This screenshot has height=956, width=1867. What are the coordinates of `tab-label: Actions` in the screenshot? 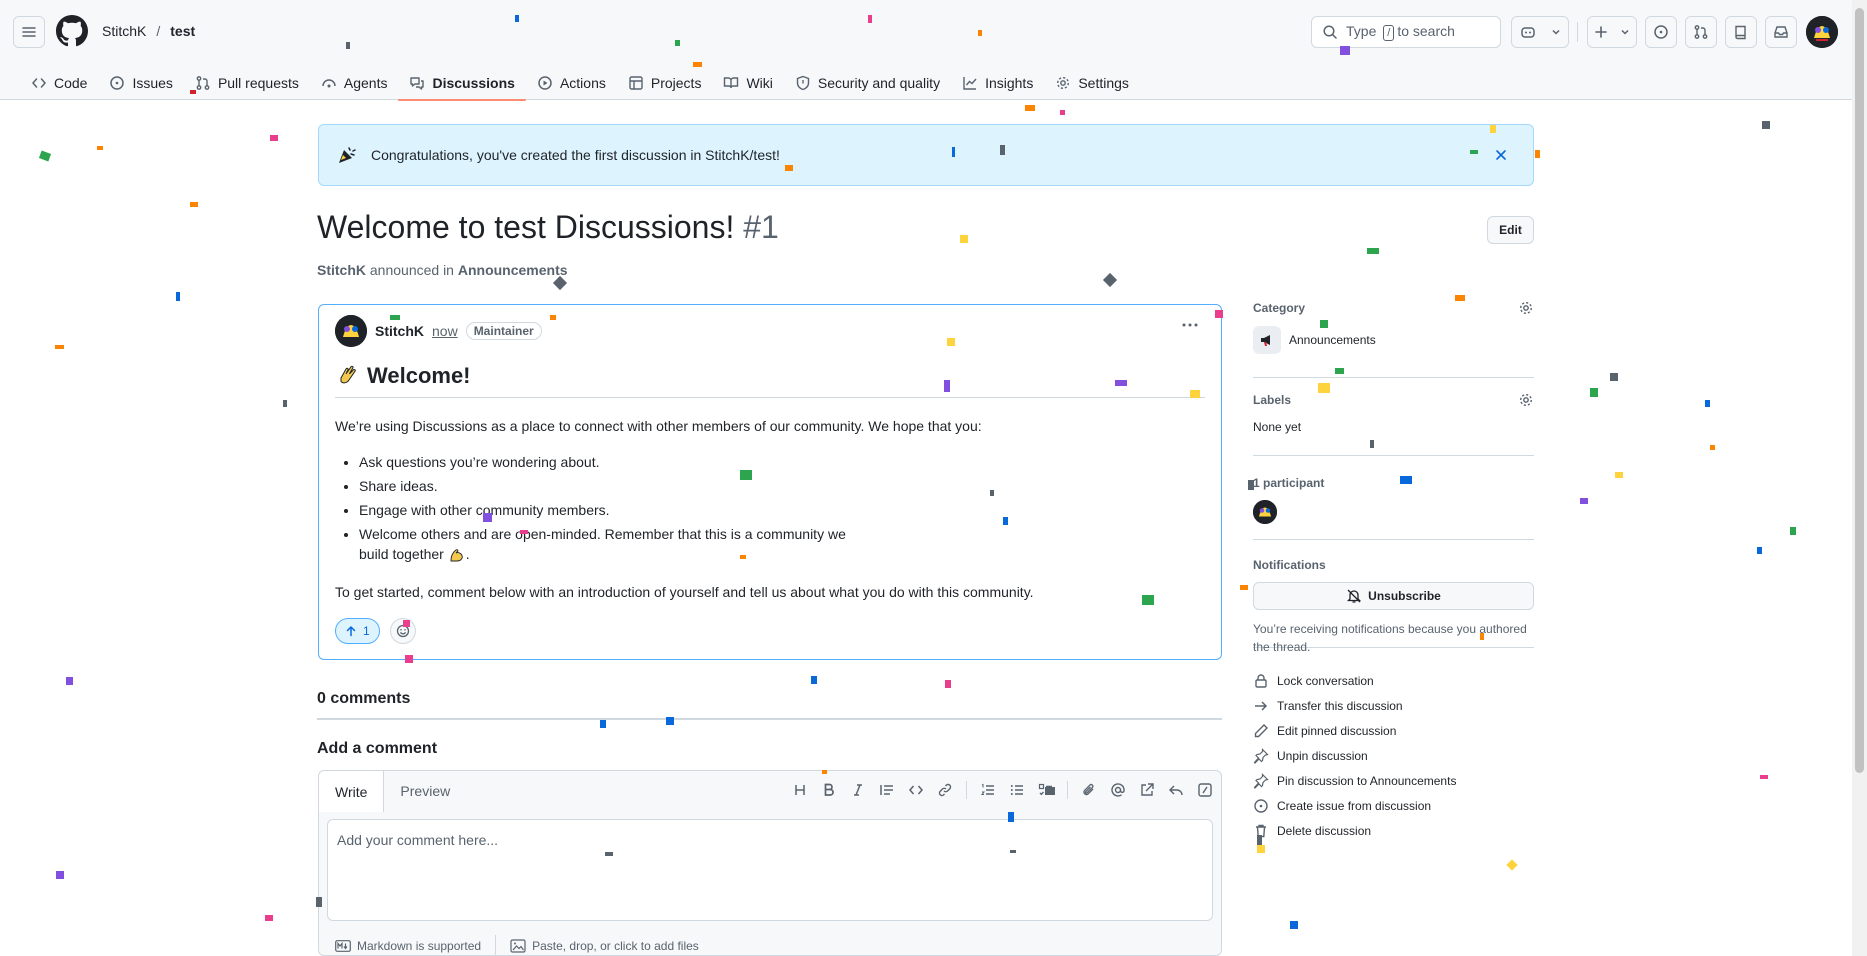 It's located at (582, 83).